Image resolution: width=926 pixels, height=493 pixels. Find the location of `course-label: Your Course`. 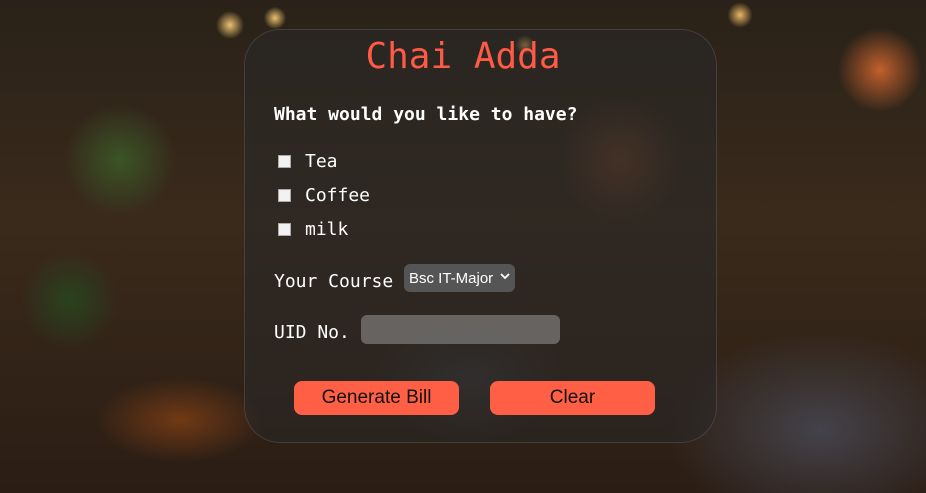

course-label: Your Course is located at coordinates (334, 281).